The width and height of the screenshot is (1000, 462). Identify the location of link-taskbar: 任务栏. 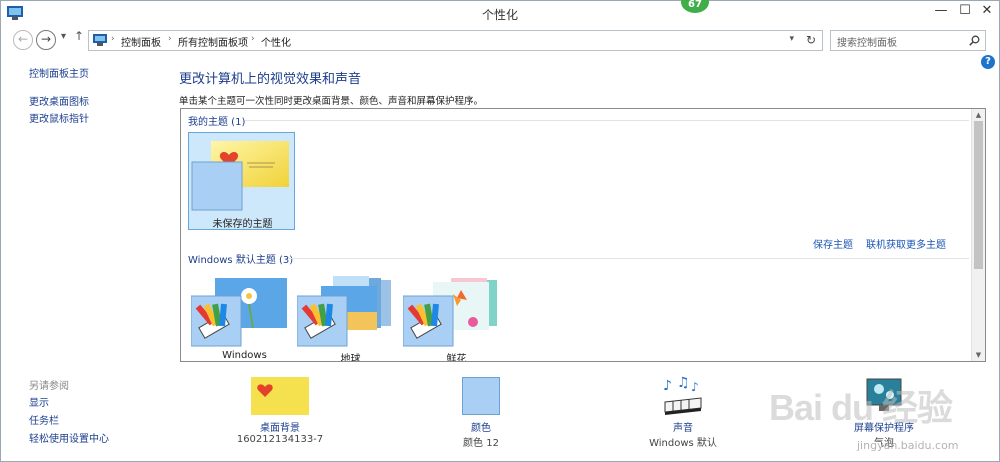
(44, 419).